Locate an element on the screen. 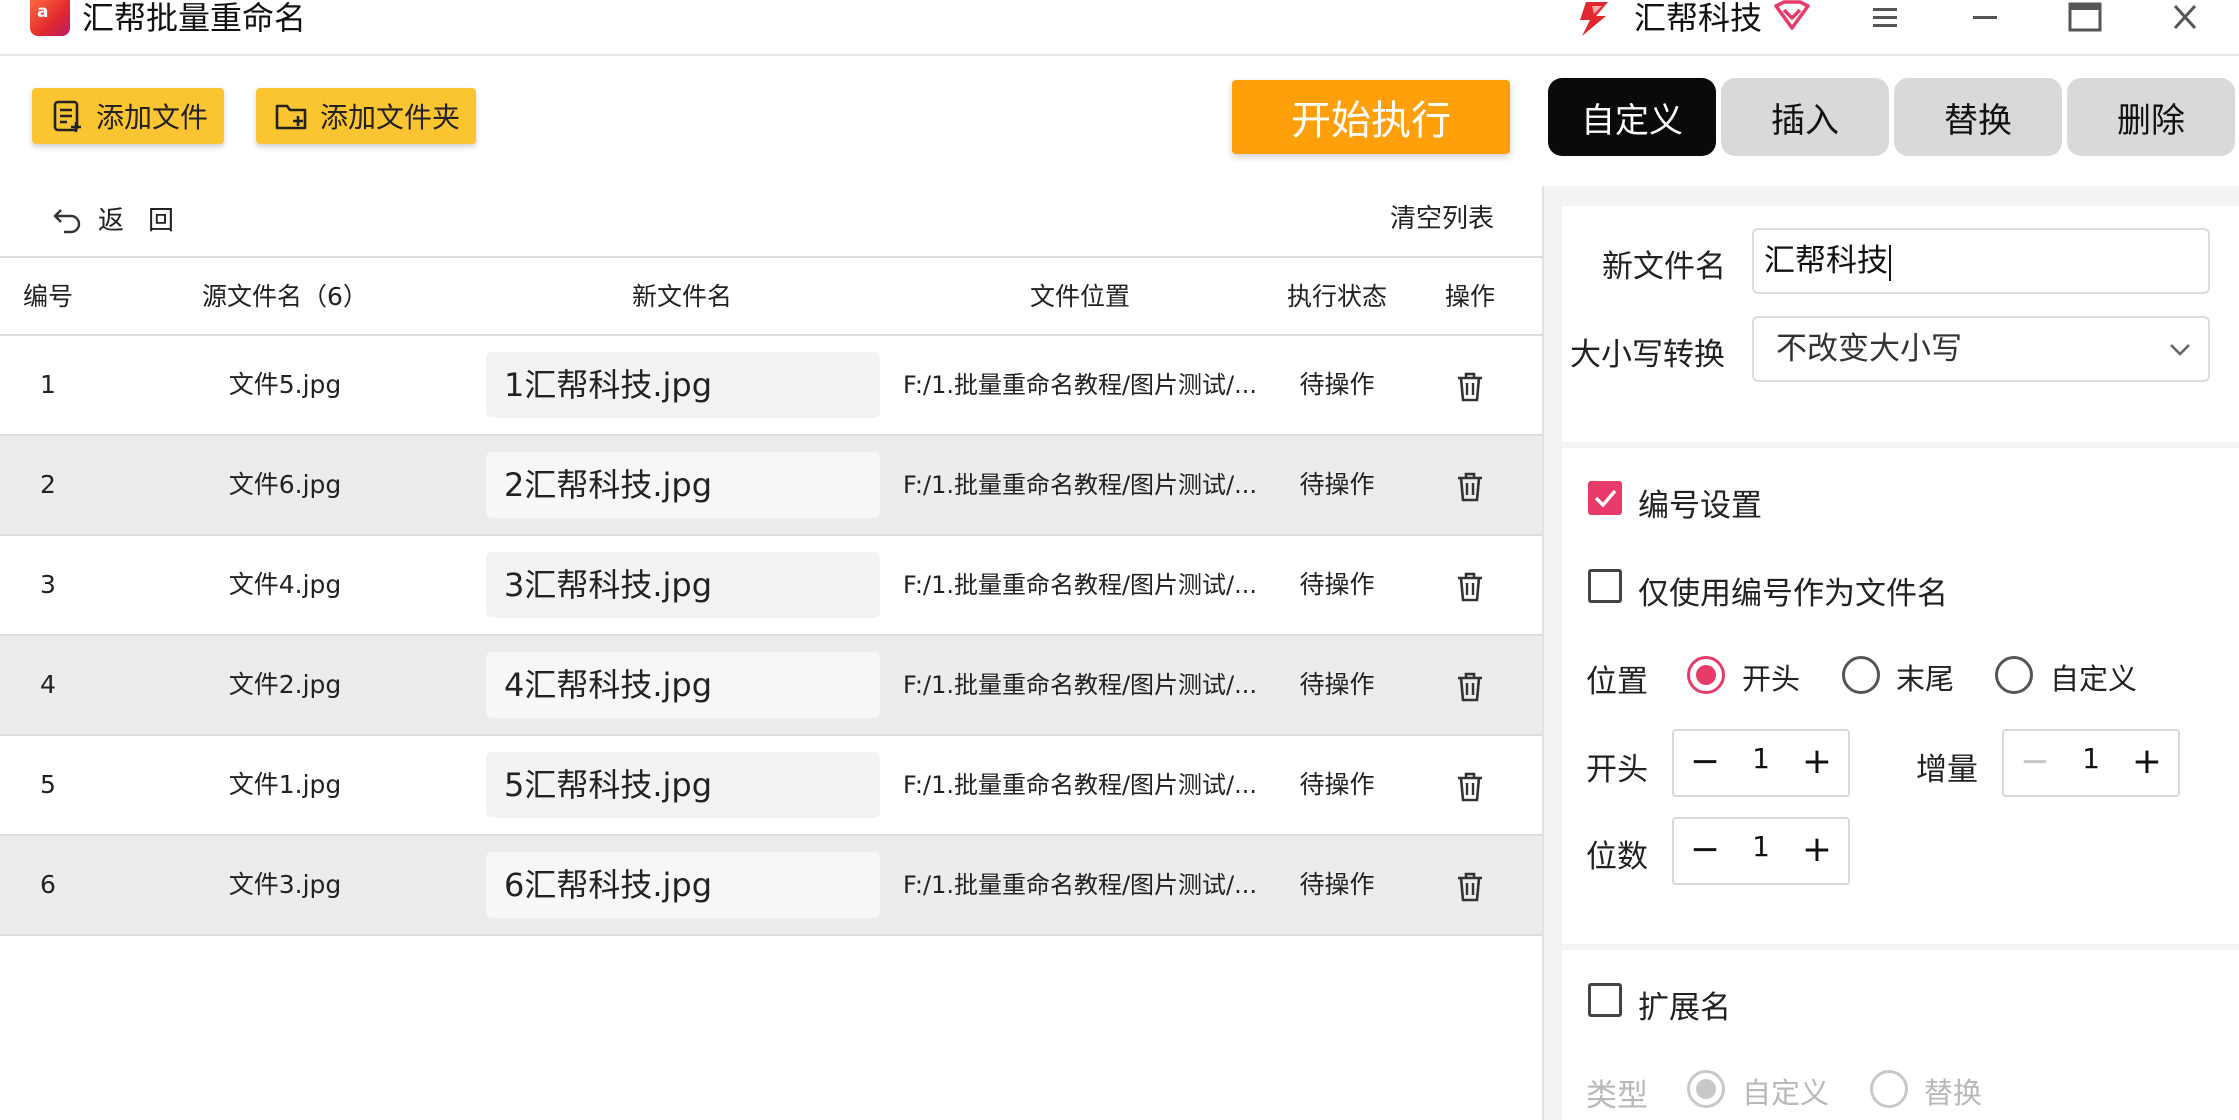  position-option-end-label: 末尾 is located at coordinates (1925, 679).